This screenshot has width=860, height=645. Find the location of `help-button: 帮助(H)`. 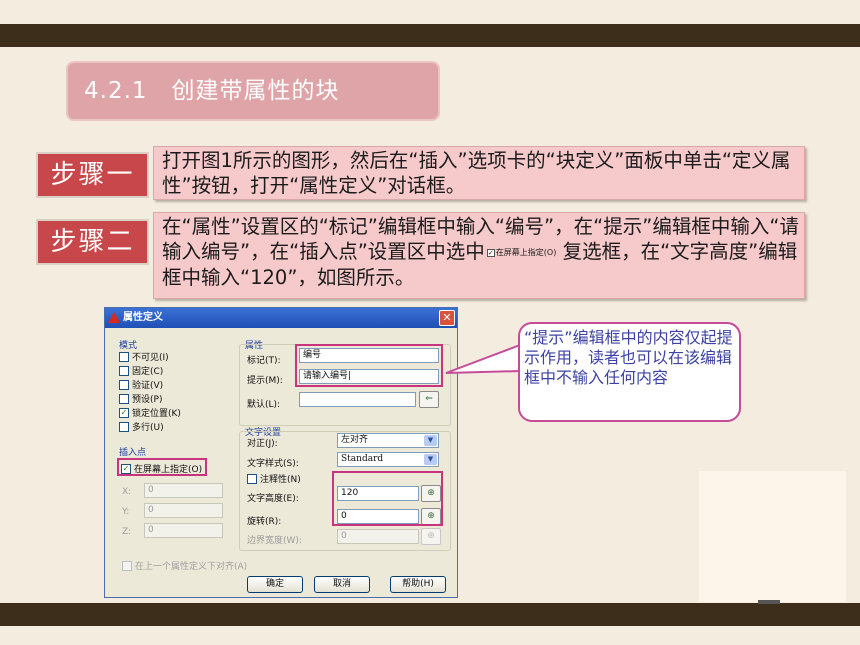

help-button: 帮助(H) is located at coordinates (418, 584).